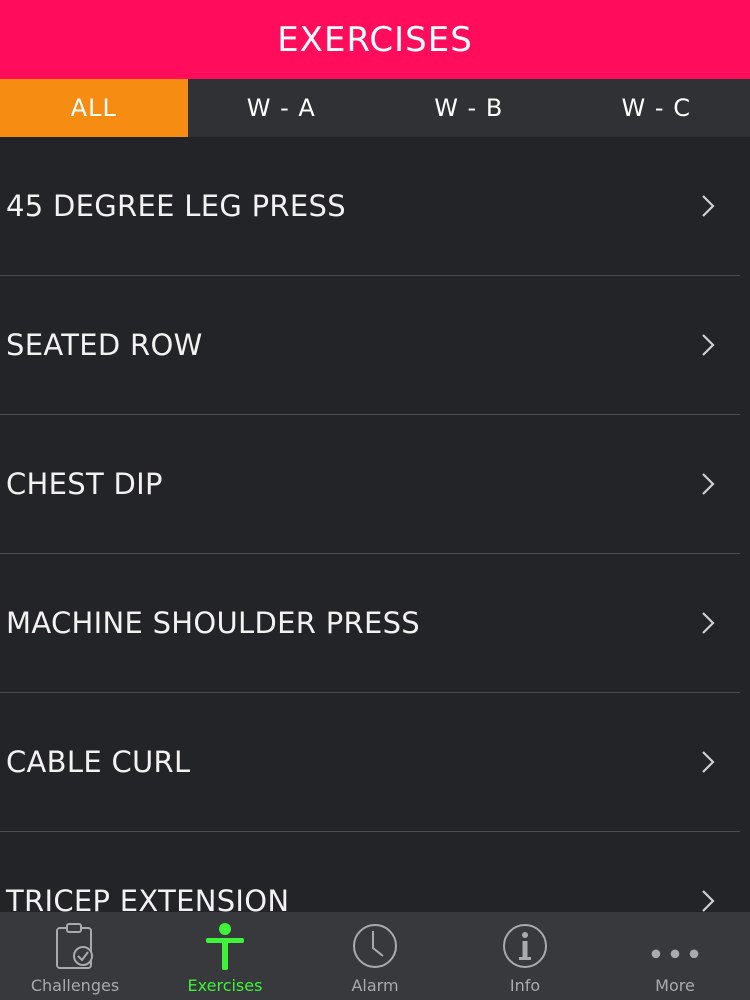 This screenshot has height=1000, width=750. I want to click on list-item: SEATED ROW, so click(370, 345).